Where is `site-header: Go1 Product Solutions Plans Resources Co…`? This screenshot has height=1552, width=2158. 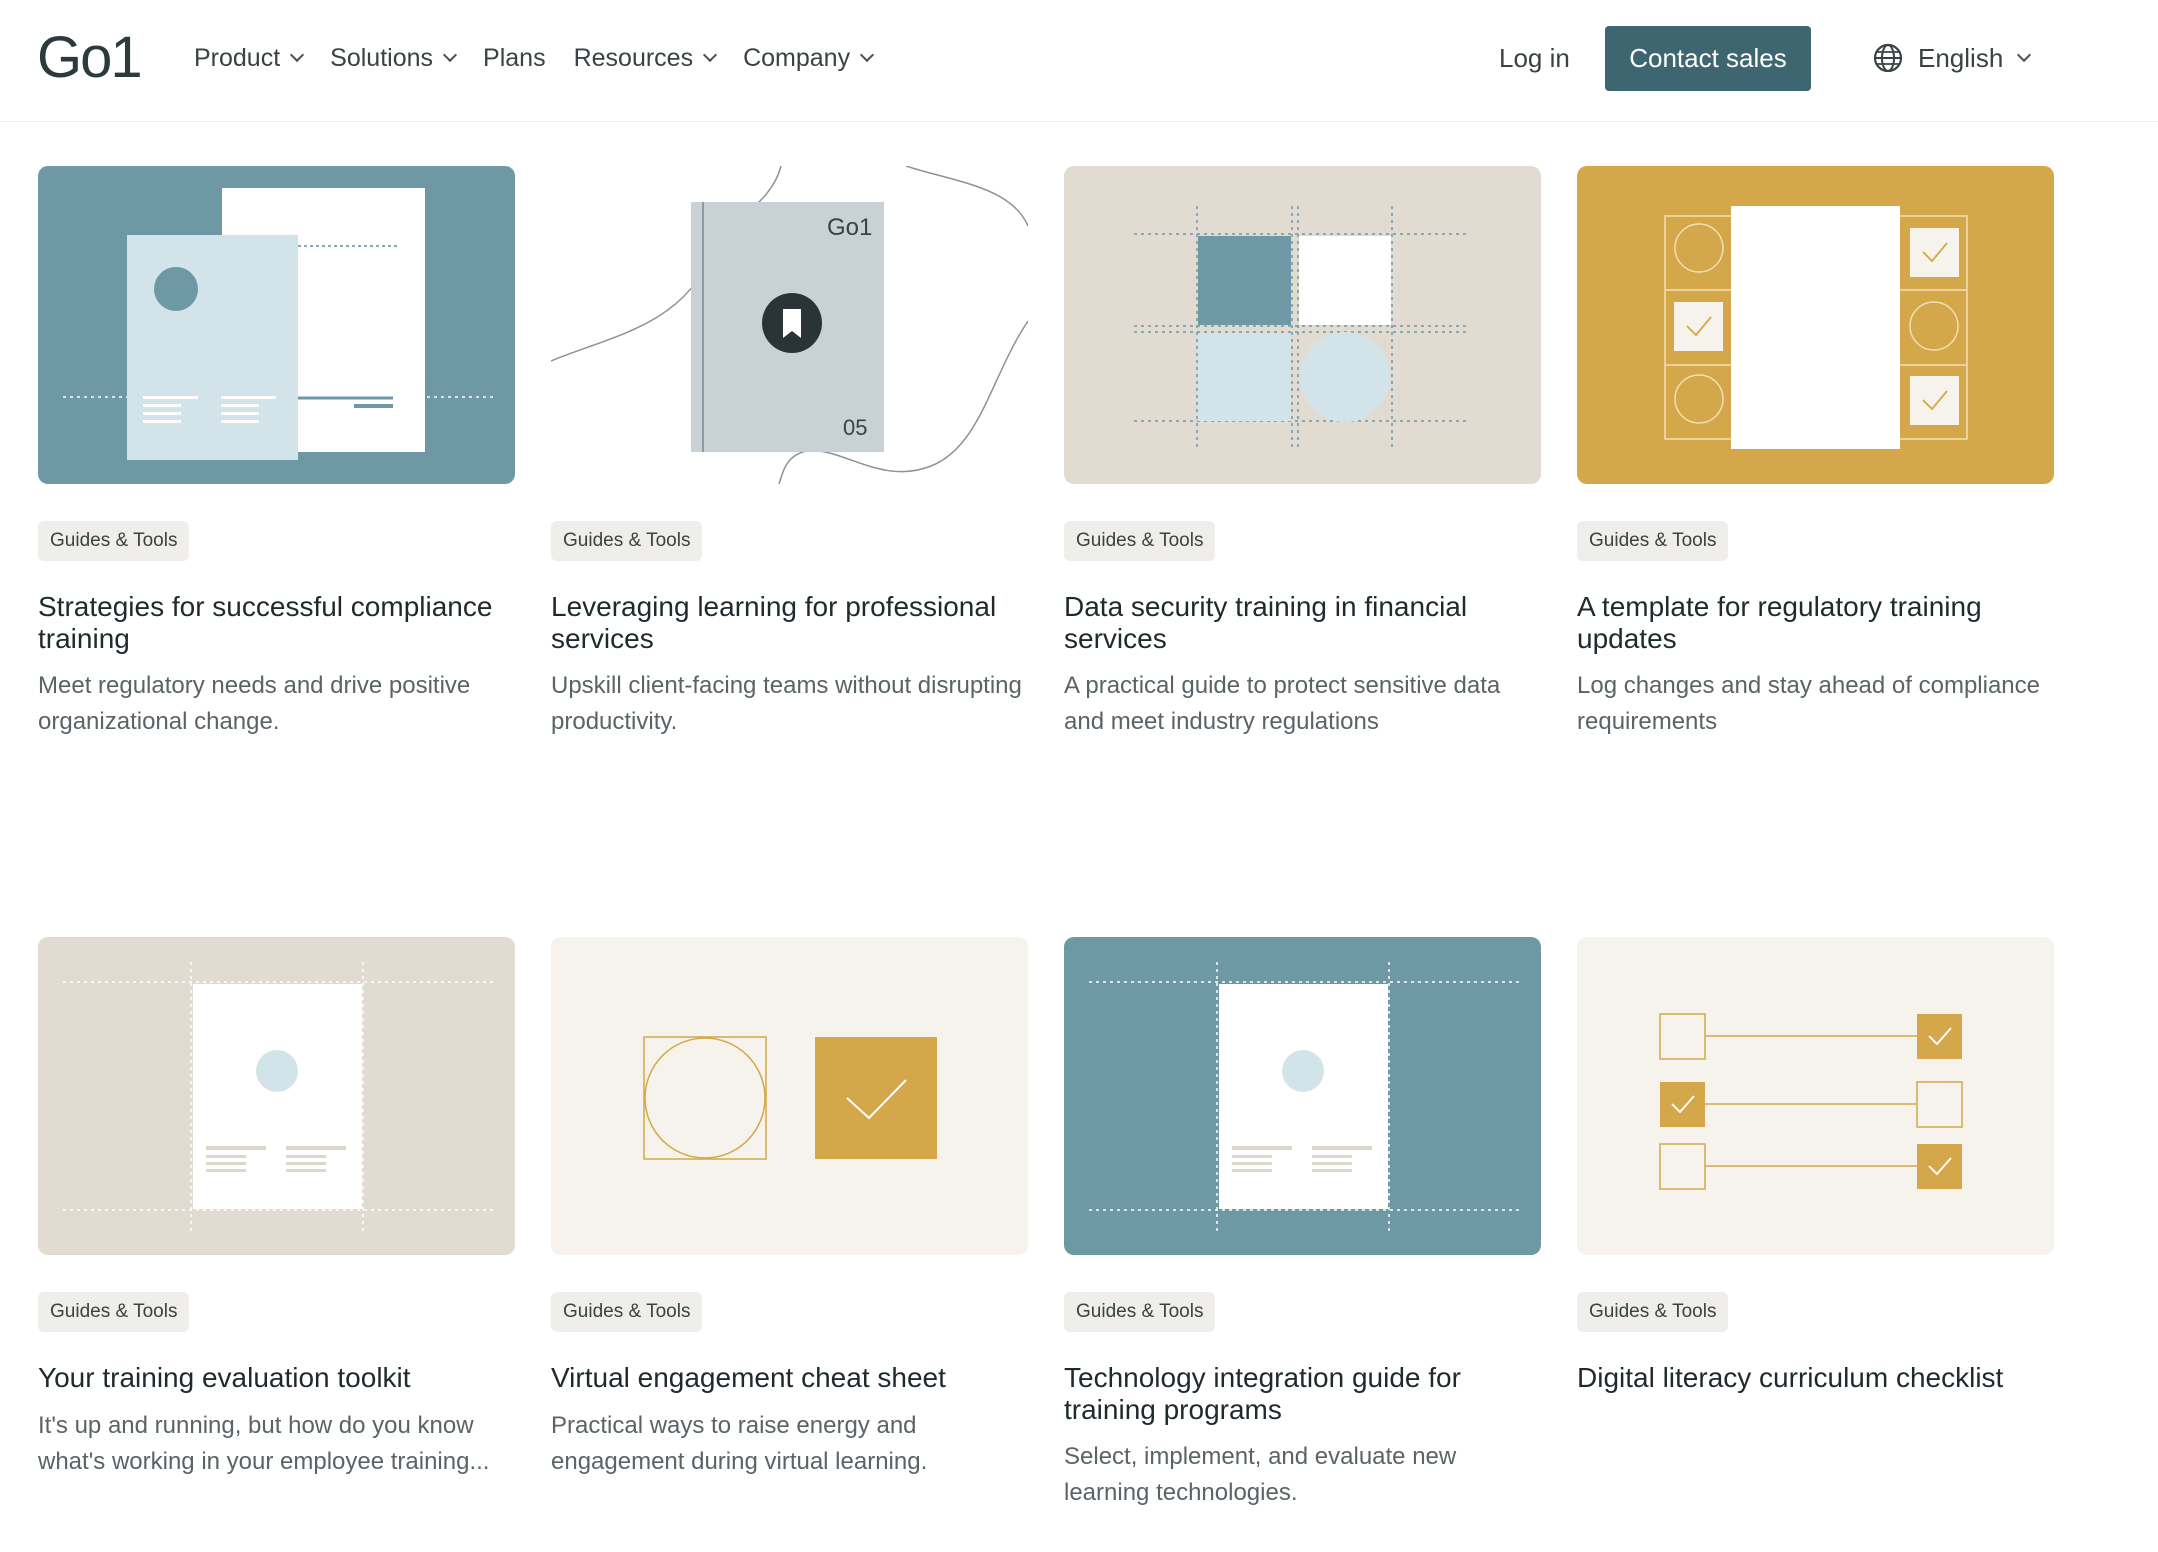
site-header: Go1 Product Solutions Plans Resources Co… is located at coordinates (1079, 61).